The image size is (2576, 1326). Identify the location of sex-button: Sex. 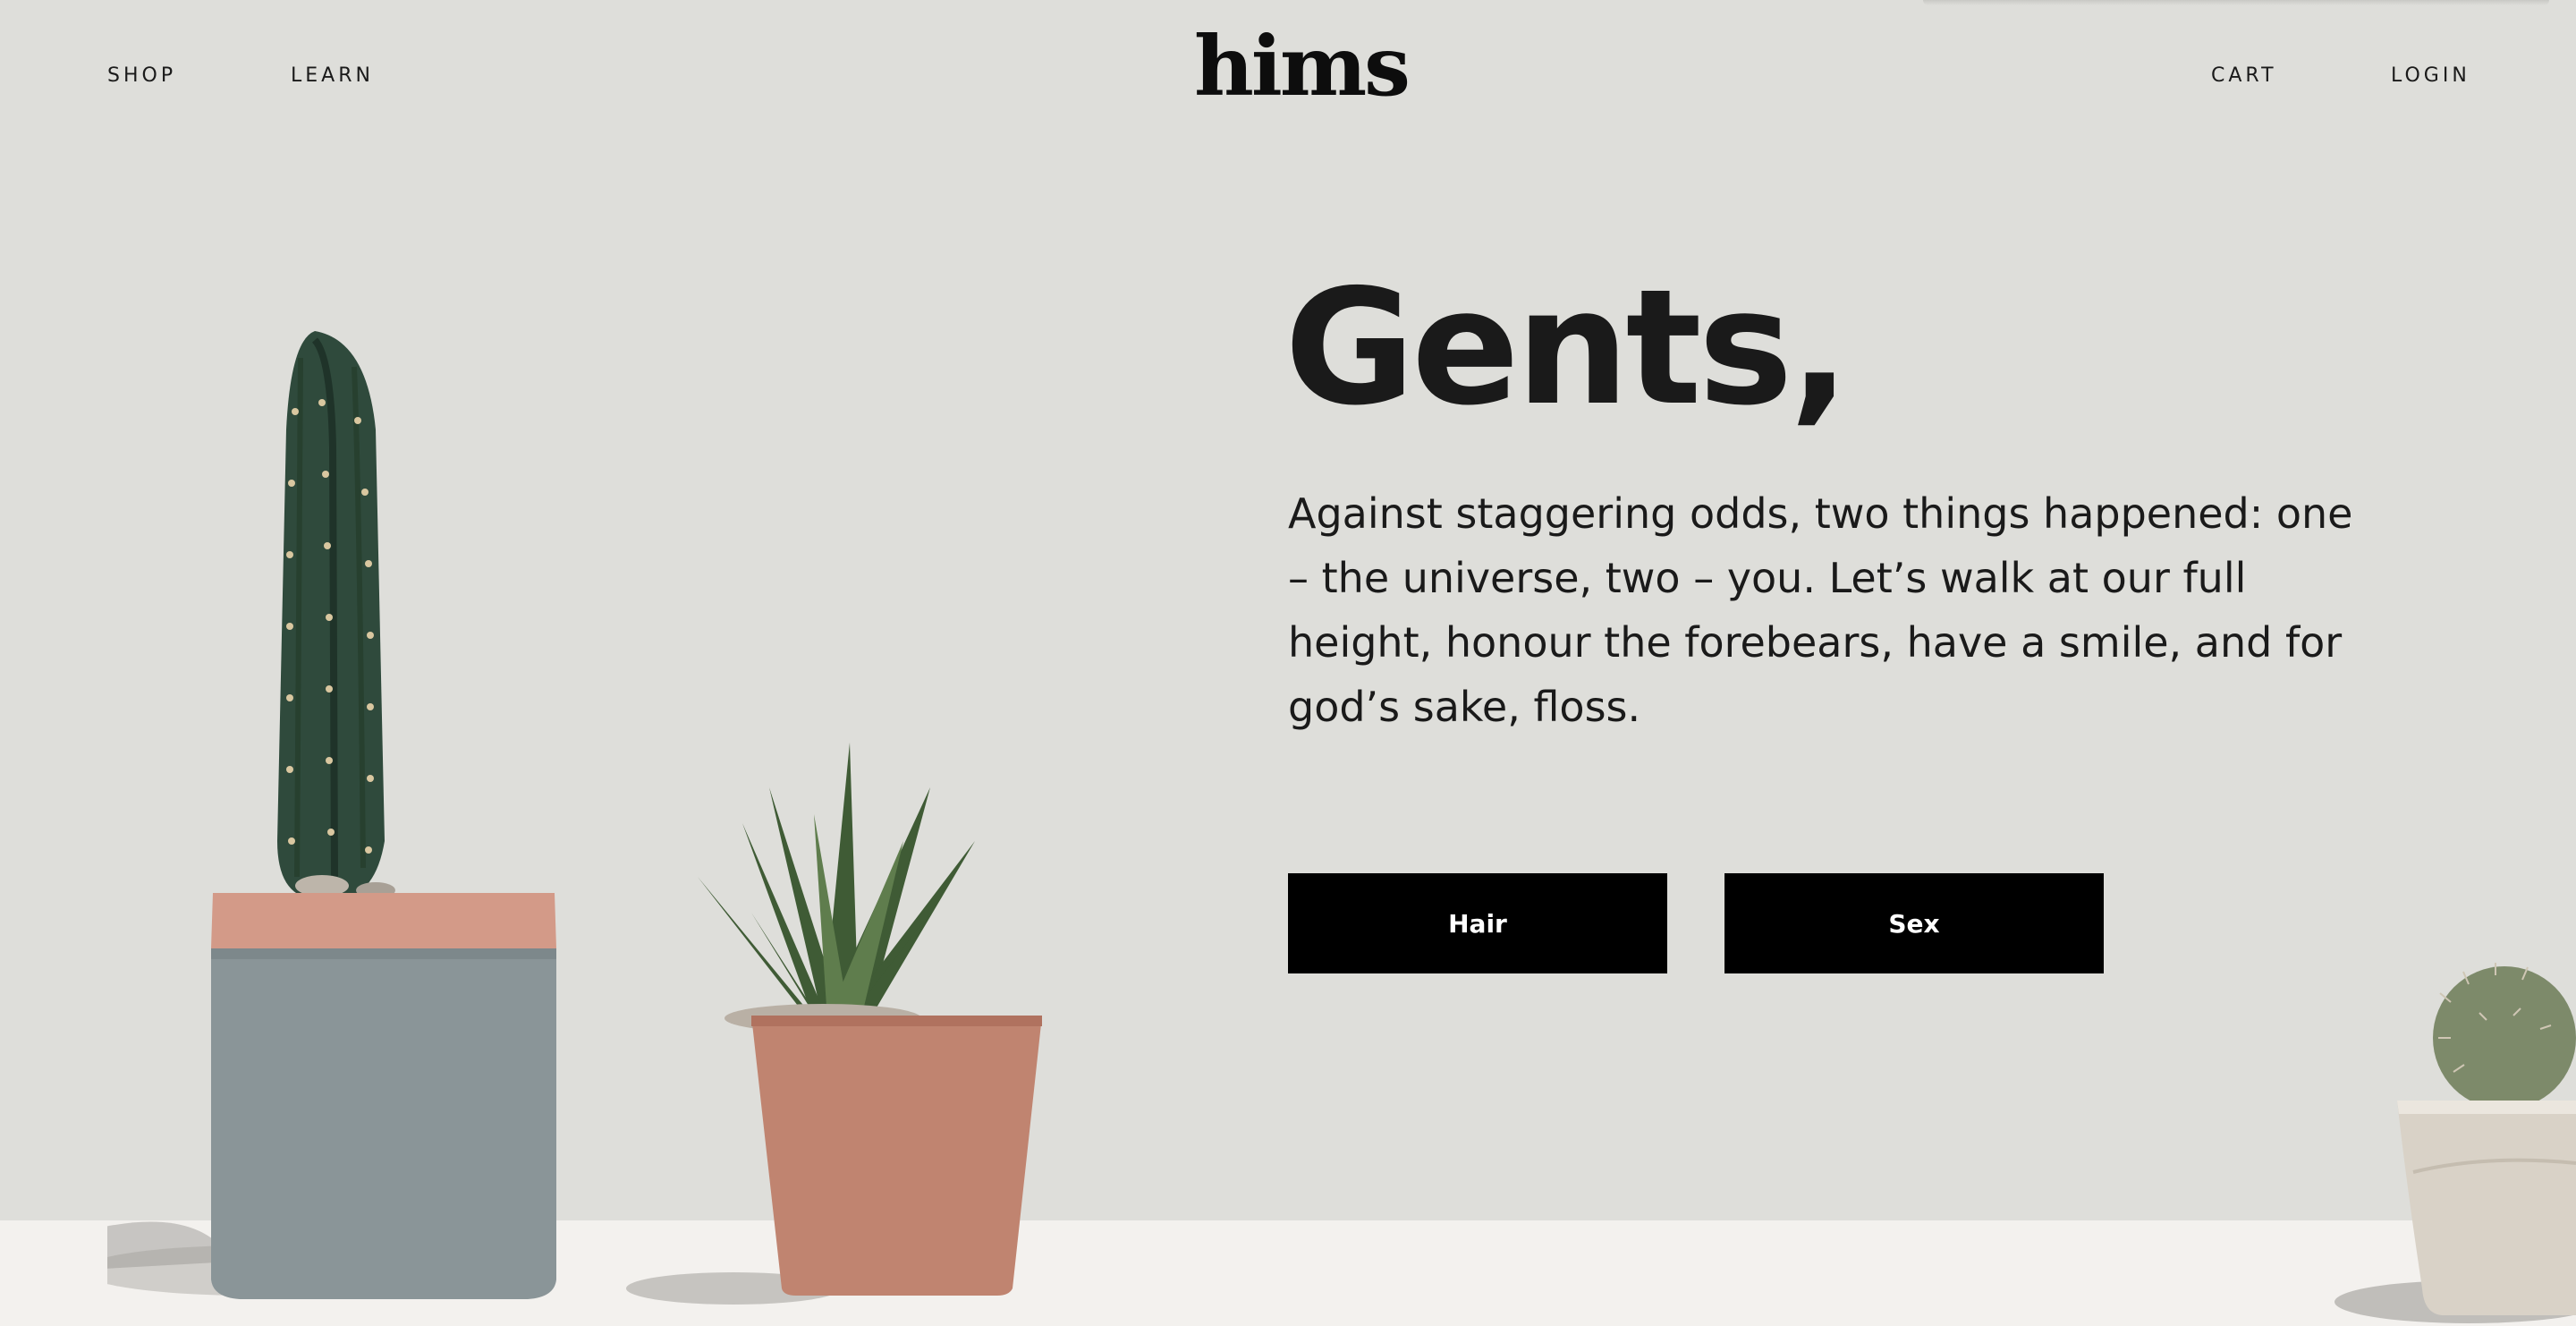
(1914, 923).